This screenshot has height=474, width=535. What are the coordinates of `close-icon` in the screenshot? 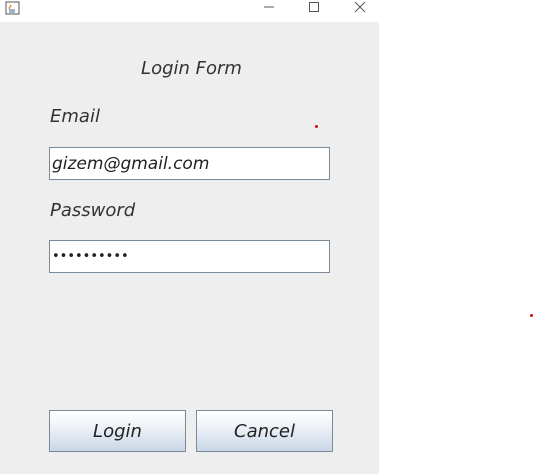 It's located at (360, 7).